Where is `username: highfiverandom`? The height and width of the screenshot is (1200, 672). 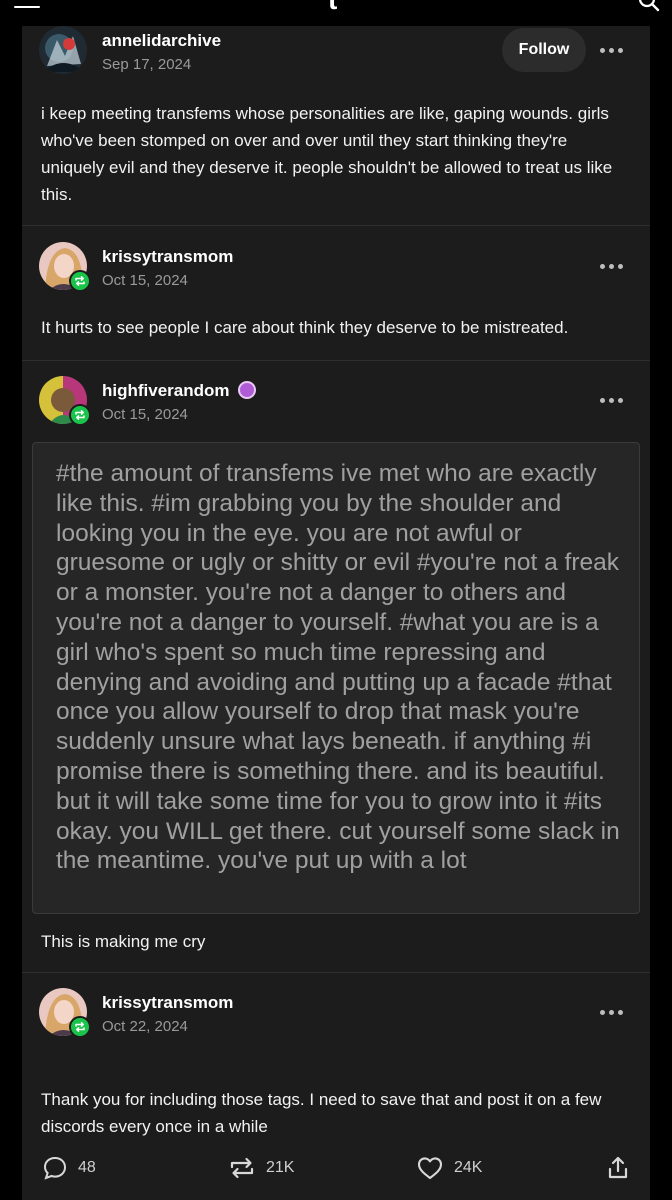
username: highfiverandom is located at coordinates (166, 391).